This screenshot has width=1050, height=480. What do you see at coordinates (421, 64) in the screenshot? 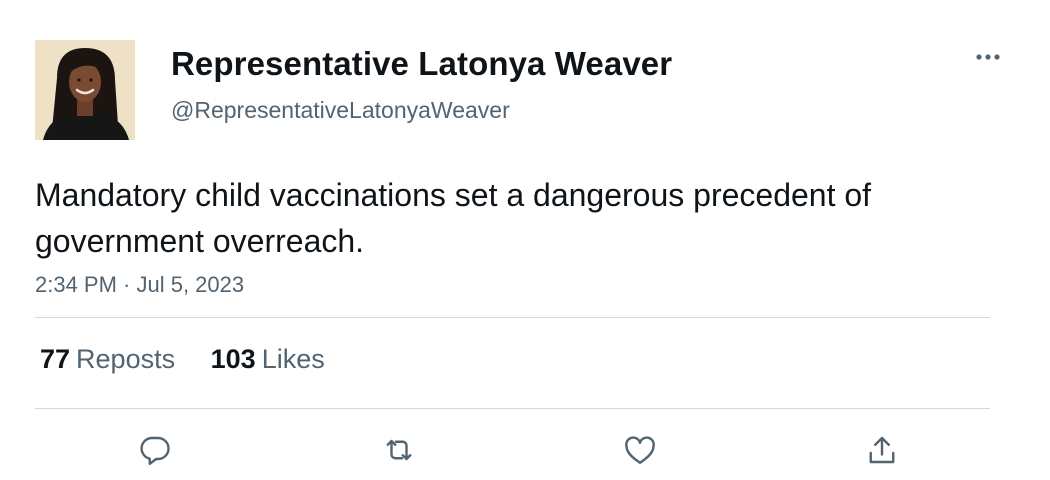
I see `author-display-name: Representative Latonya Weaver` at bounding box center [421, 64].